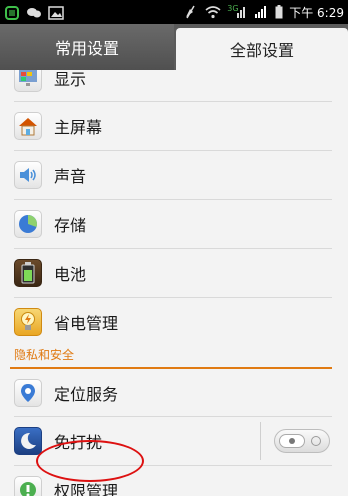  What do you see at coordinates (260, 441) in the screenshot?
I see `toggle-separator` at bounding box center [260, 441].